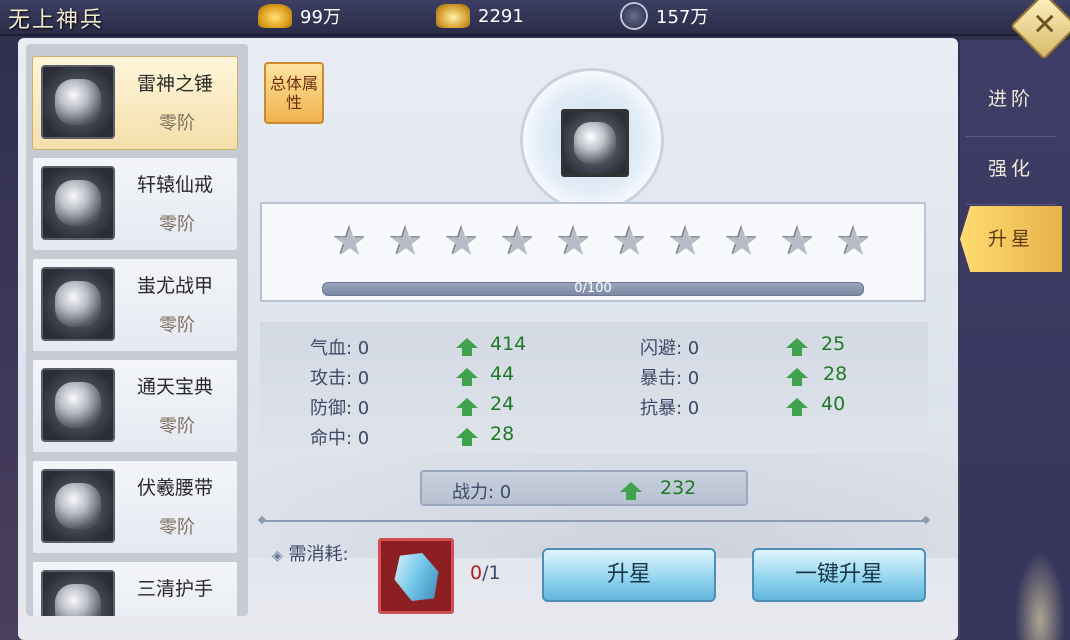 This screenshot has height=640, width=1070. I want to click on stat-crit-gain: 28, so click(835, 374).